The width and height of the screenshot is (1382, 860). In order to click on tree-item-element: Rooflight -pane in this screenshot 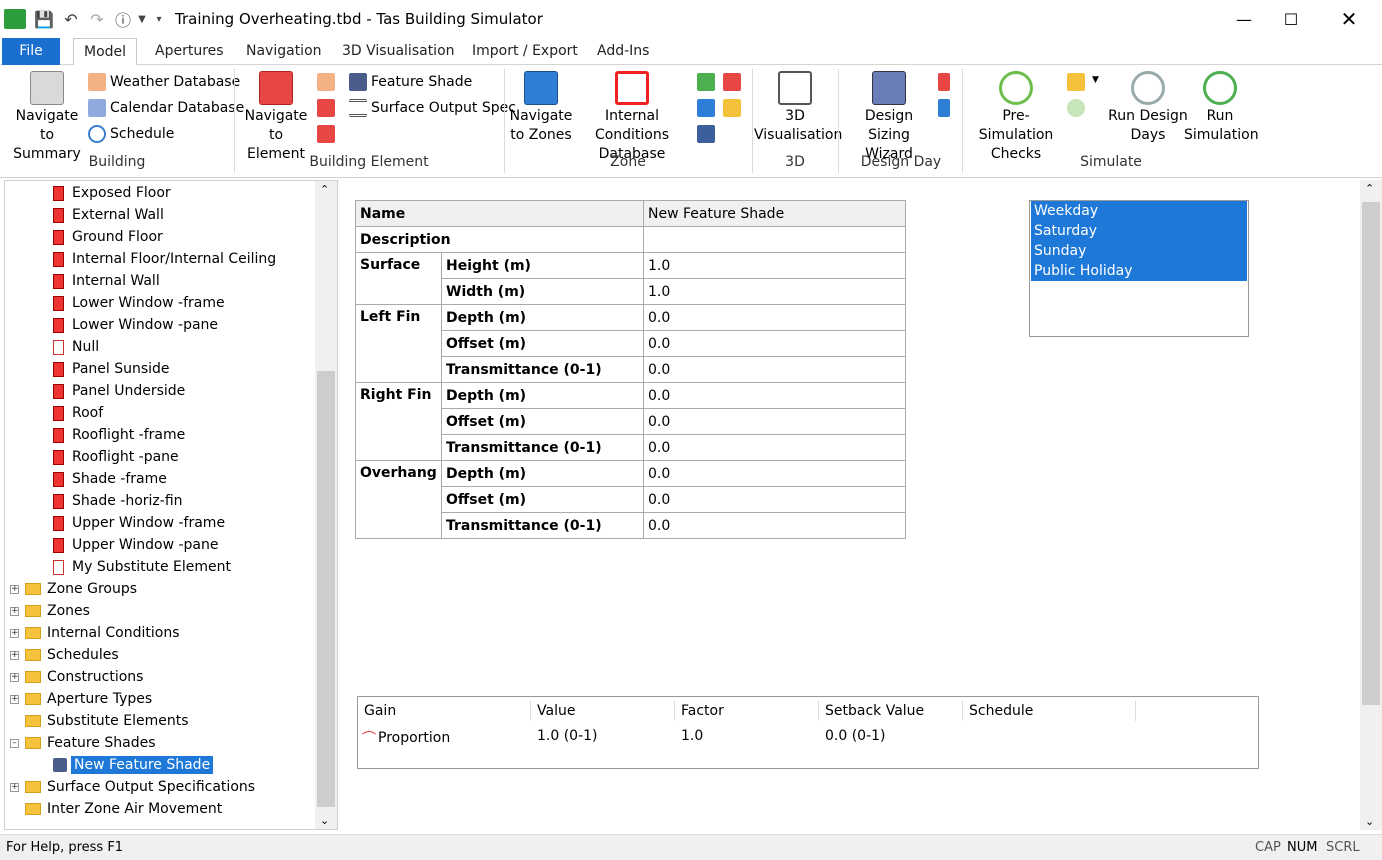, I will do `click(116, 457)`.